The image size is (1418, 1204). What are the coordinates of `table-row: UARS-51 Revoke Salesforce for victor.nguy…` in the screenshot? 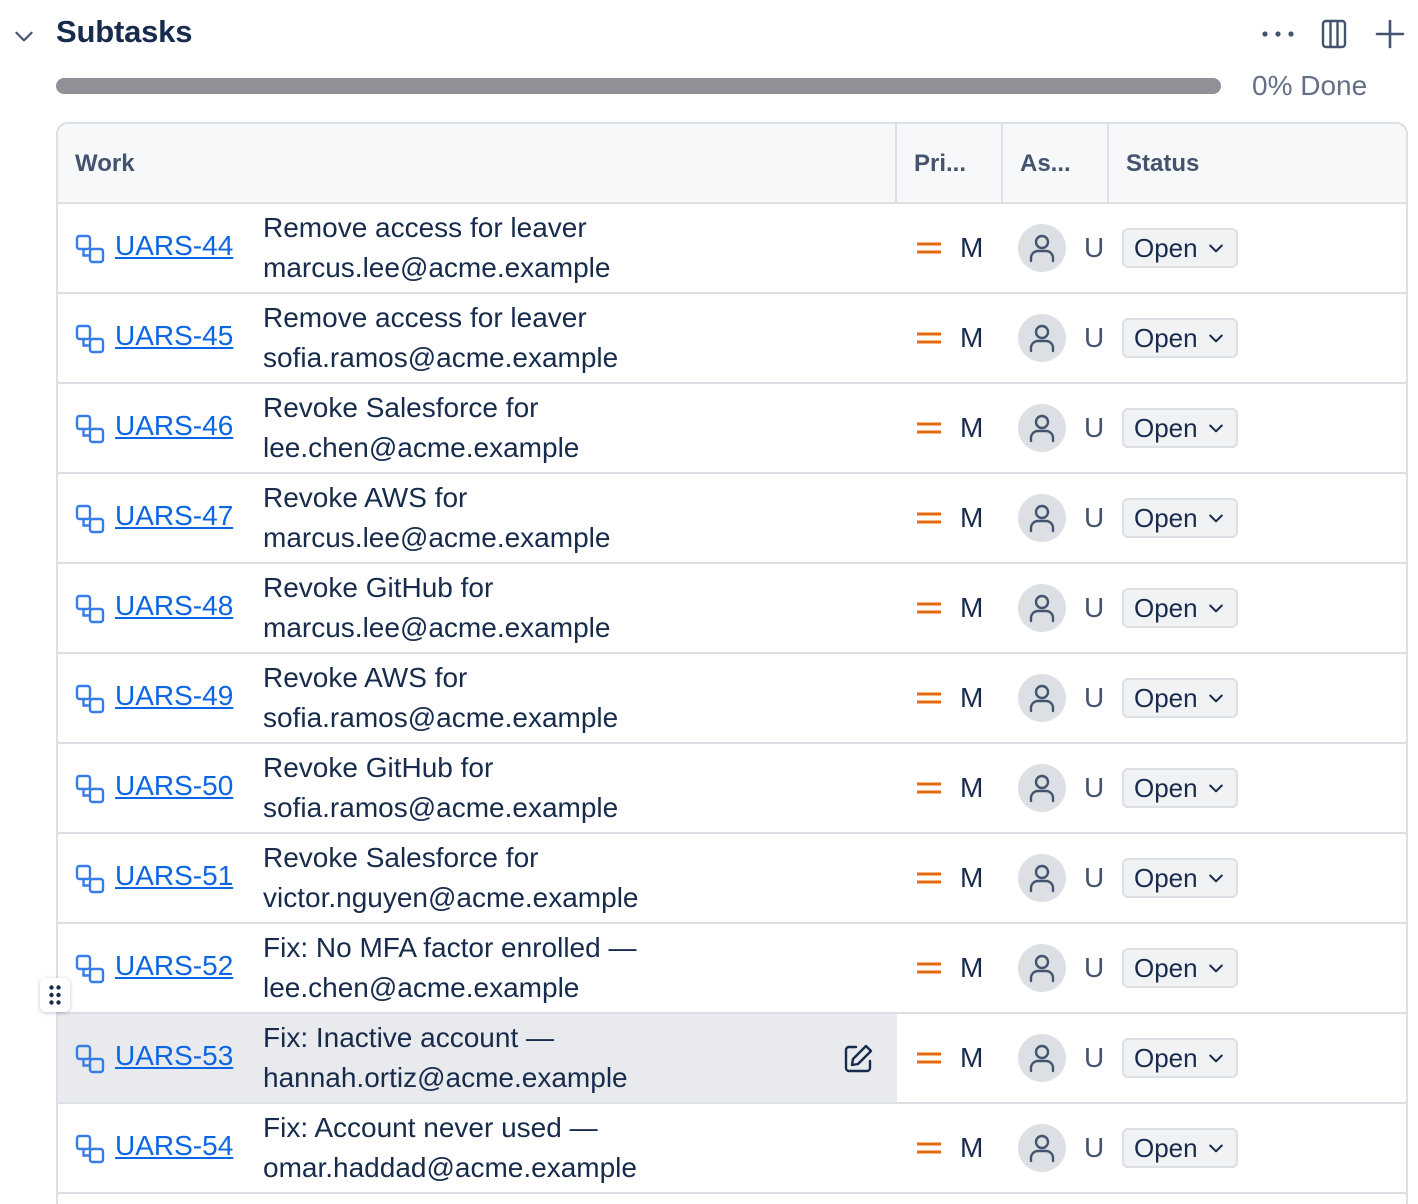 It's located at (732, 879).